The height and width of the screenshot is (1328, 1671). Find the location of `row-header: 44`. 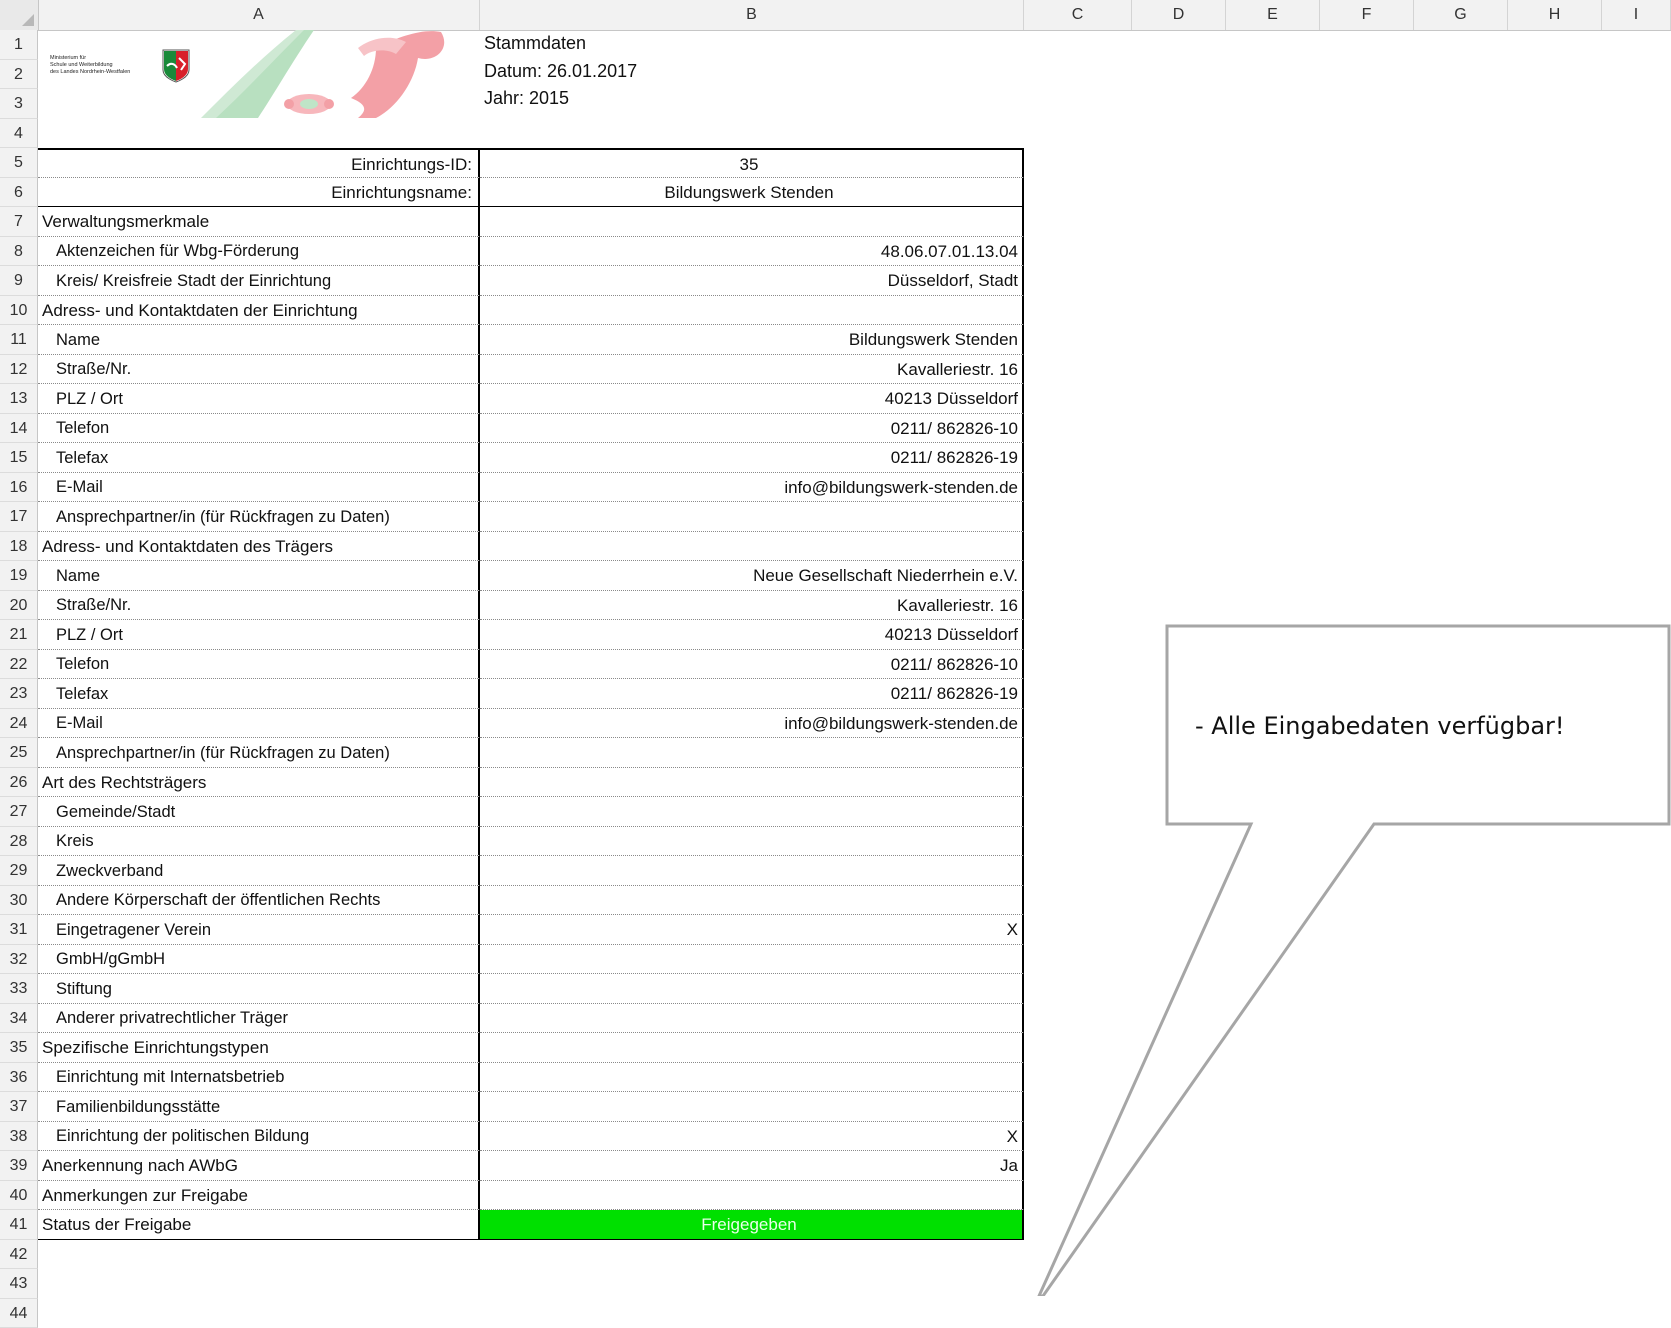

row-header: 44 is located at coordinates (19, 1313).